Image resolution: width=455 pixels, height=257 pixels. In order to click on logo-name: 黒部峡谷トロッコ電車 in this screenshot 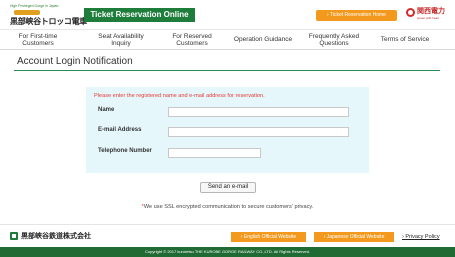, I will do `click(48, 21)`.